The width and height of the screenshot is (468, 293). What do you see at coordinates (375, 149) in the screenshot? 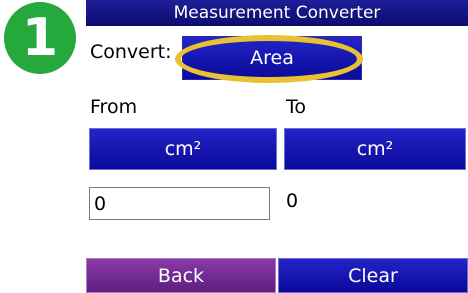
I see `to-unit-button: cm²` at bounding box center [375, 149].